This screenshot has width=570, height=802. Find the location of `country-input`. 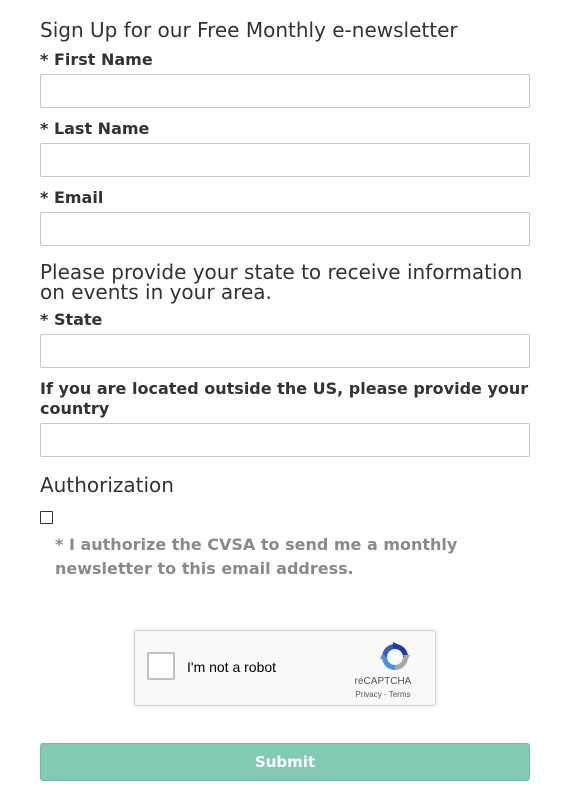

country-input is located at coordinates (285, 440).